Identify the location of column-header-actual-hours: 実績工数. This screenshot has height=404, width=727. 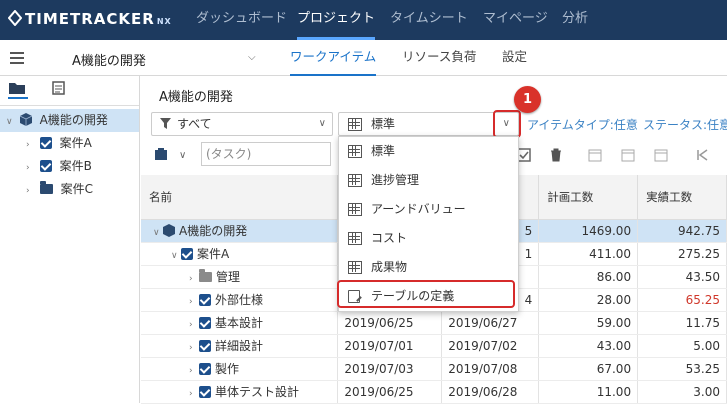
(682, 197).